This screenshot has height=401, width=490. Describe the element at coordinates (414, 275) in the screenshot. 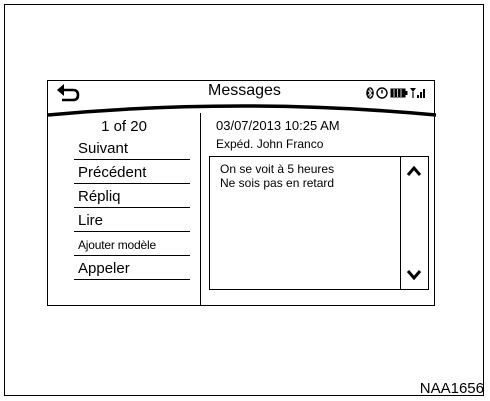

I see `scroll-down-icon` at that location.